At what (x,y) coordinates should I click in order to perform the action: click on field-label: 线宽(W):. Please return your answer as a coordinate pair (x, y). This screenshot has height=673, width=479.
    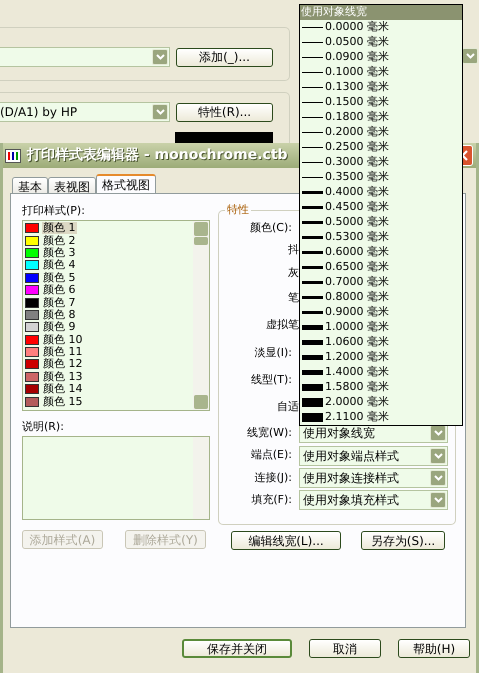
    Looking at the image, I should click on (269, 432).